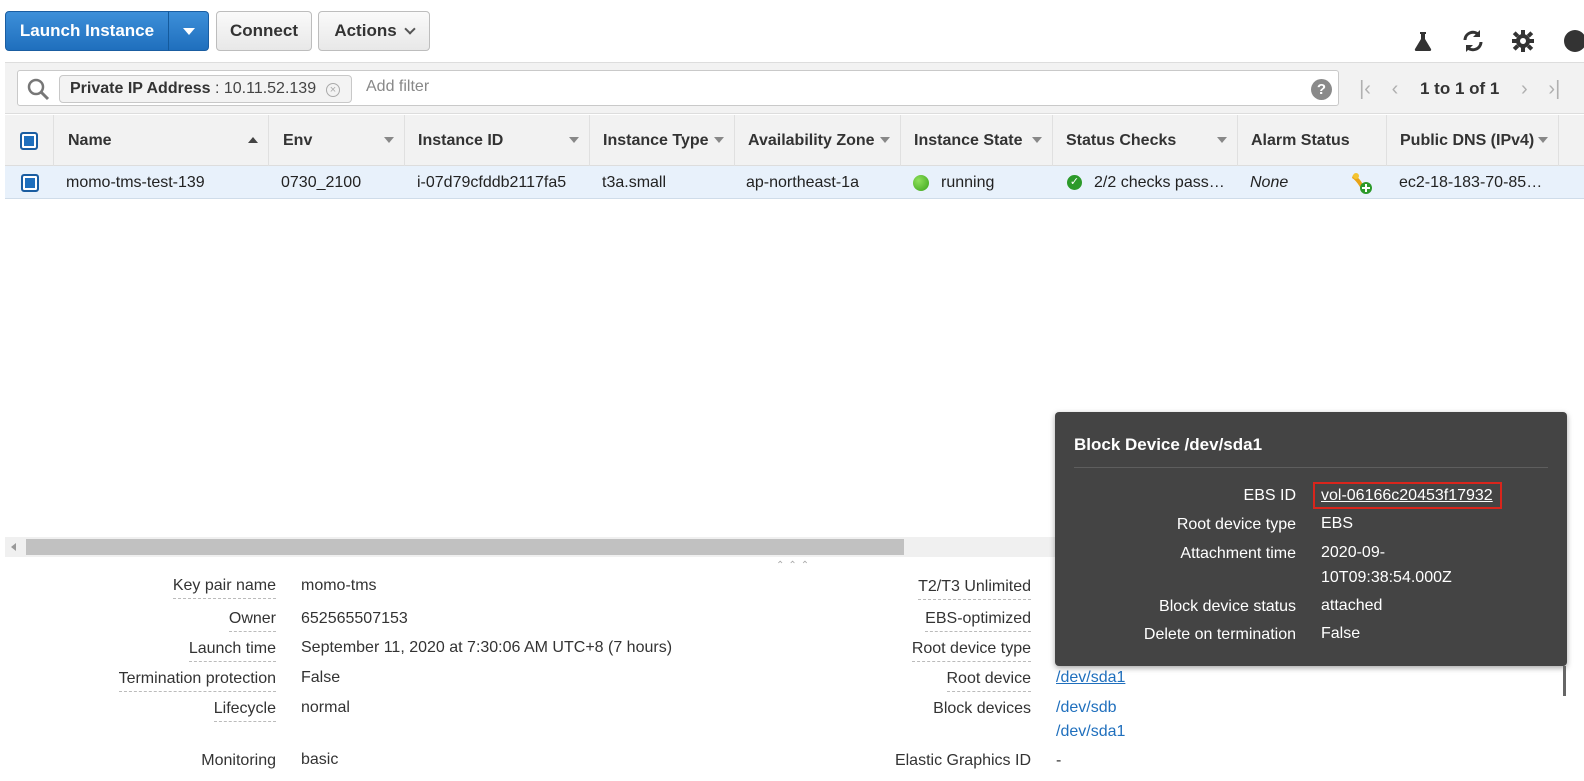 The width and height of the screenshot is (1584, 781). I want to click on flask-icon, so click(1423, 41).